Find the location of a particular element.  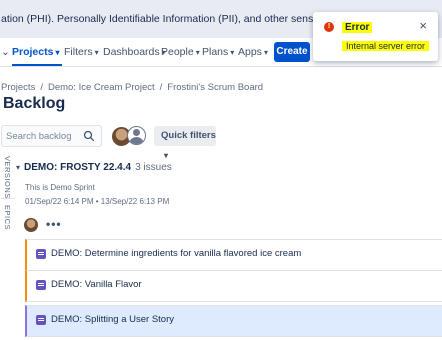

nav-dashboards: Dashboards ▾ is located at coordinates (134, 52).